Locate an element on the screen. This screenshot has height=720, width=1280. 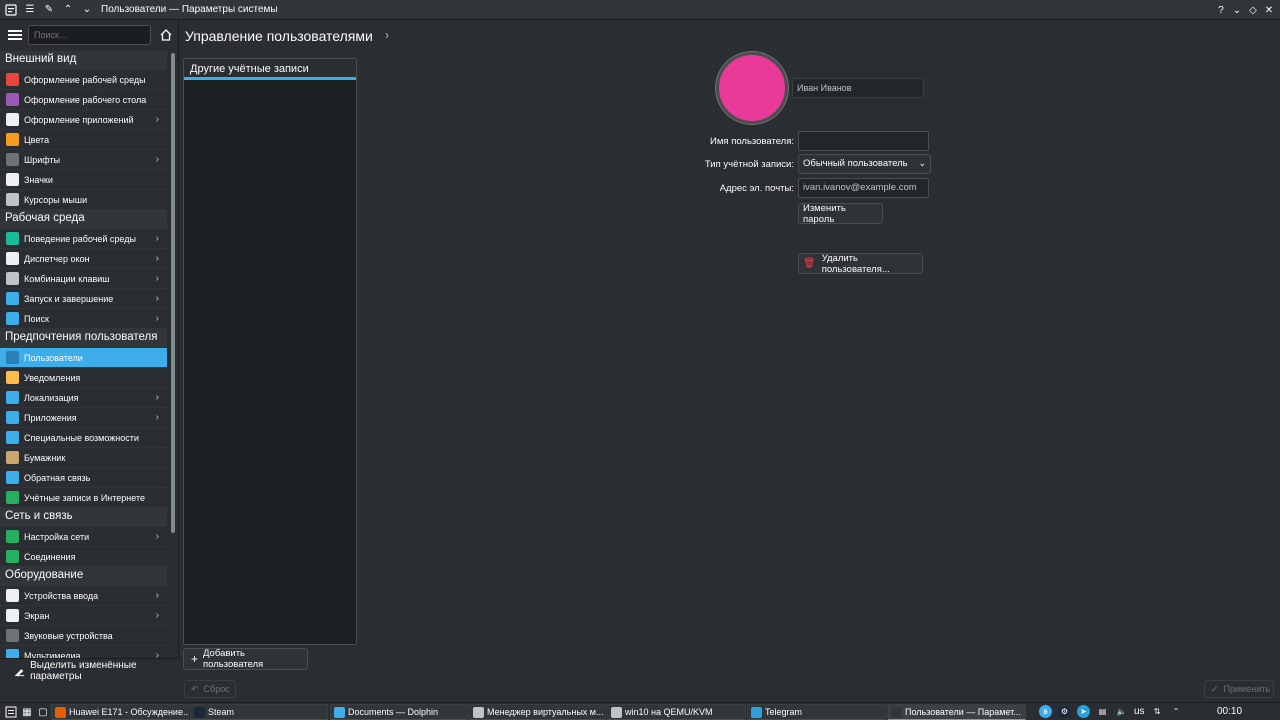
sidebar-item: Поведение рабочей среды › is located at coordinates (83, 239).